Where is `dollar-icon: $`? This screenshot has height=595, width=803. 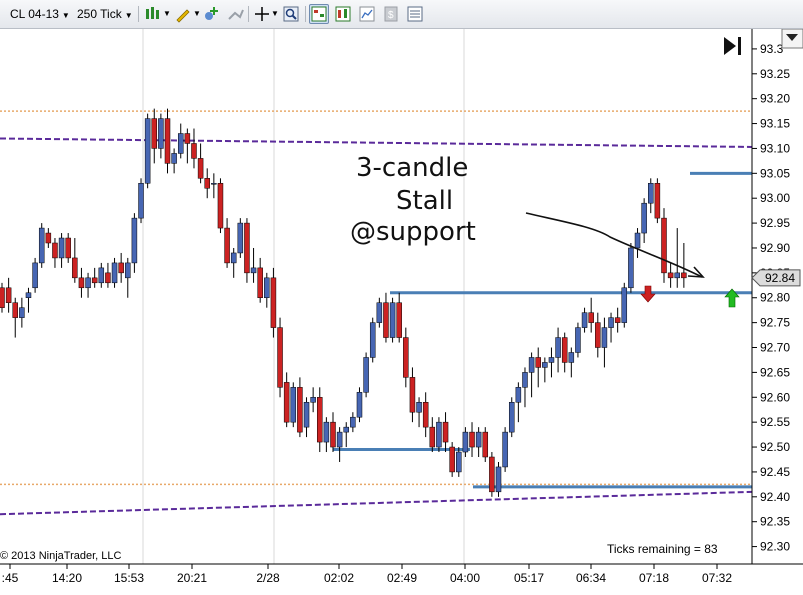
dollar-icon: $ is located at coordinates (391, 14).